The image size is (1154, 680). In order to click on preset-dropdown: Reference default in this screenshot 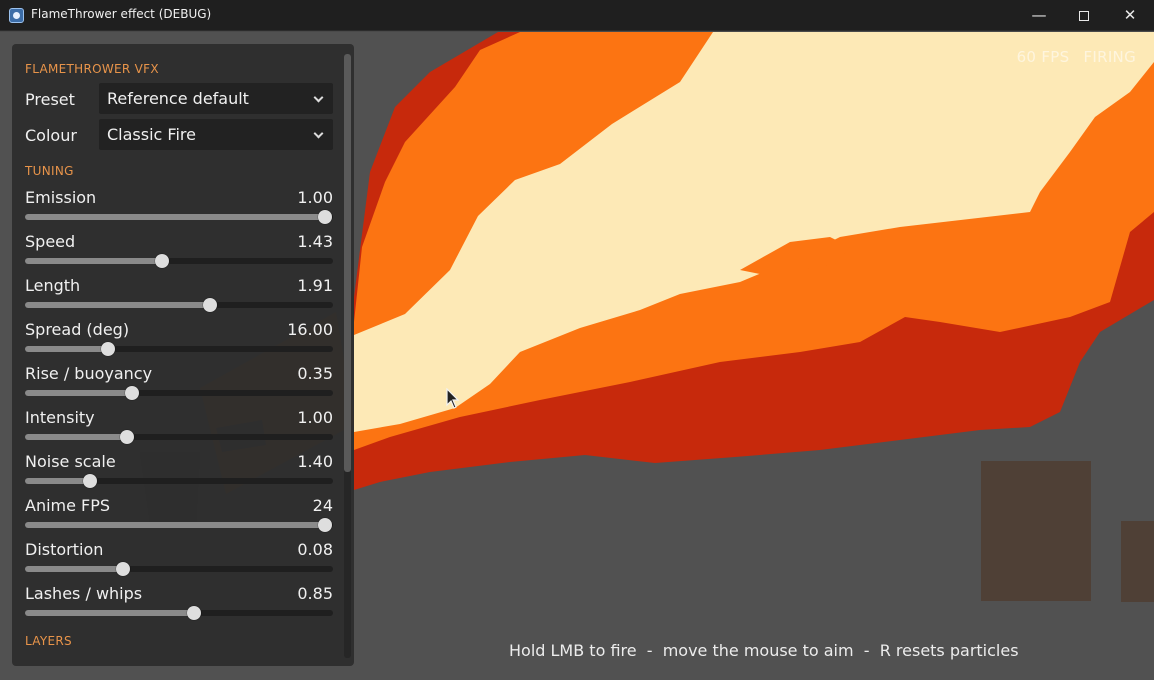, I will do `click(216, 98)`.